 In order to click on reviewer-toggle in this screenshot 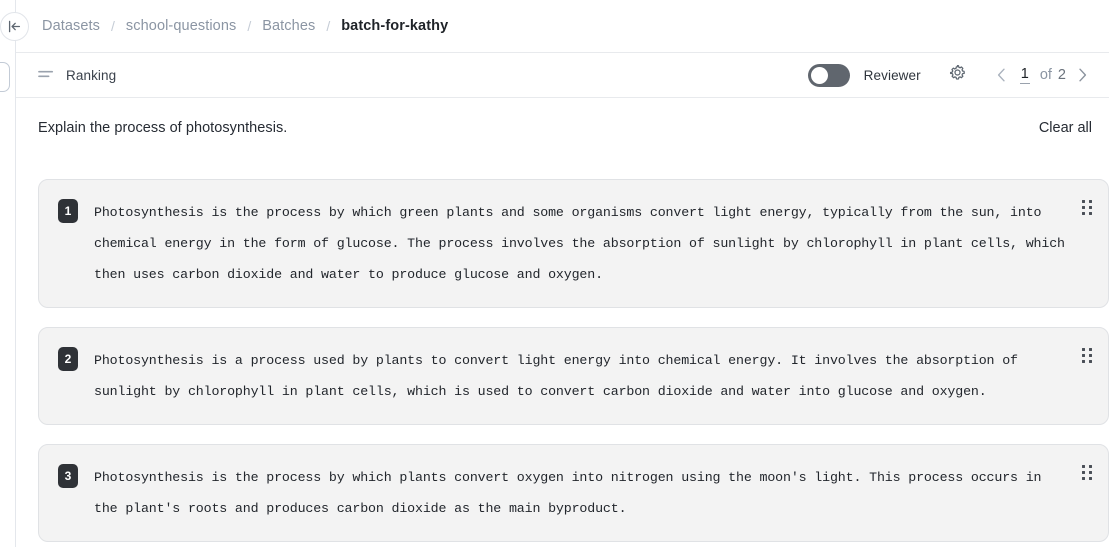, I will do `click(828, 75)`.